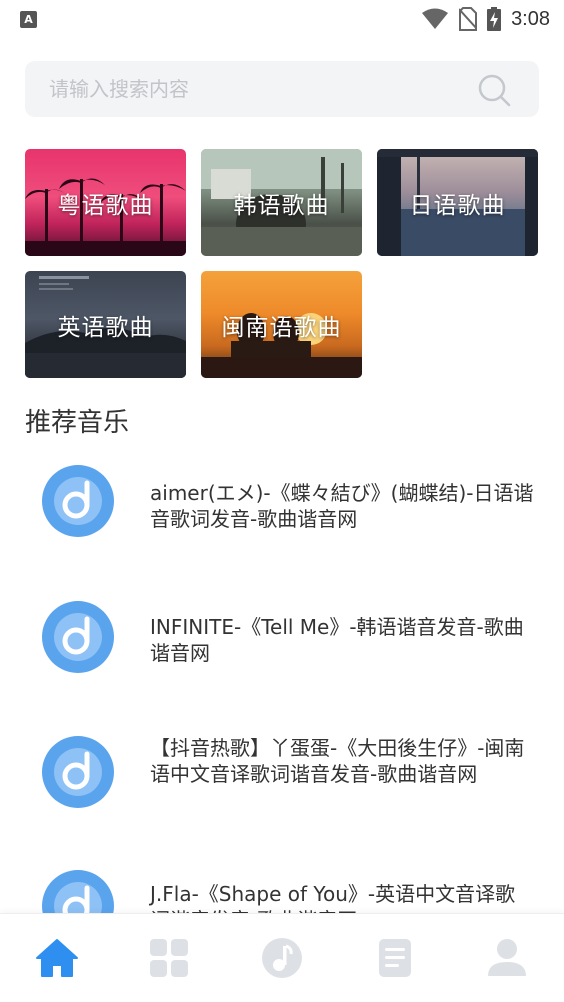 The width and height of the screenshot is (564, 1002). Describe the element at coordinates (28, 19) in the screenshot. I see `notification-a-icon: A` at that location.